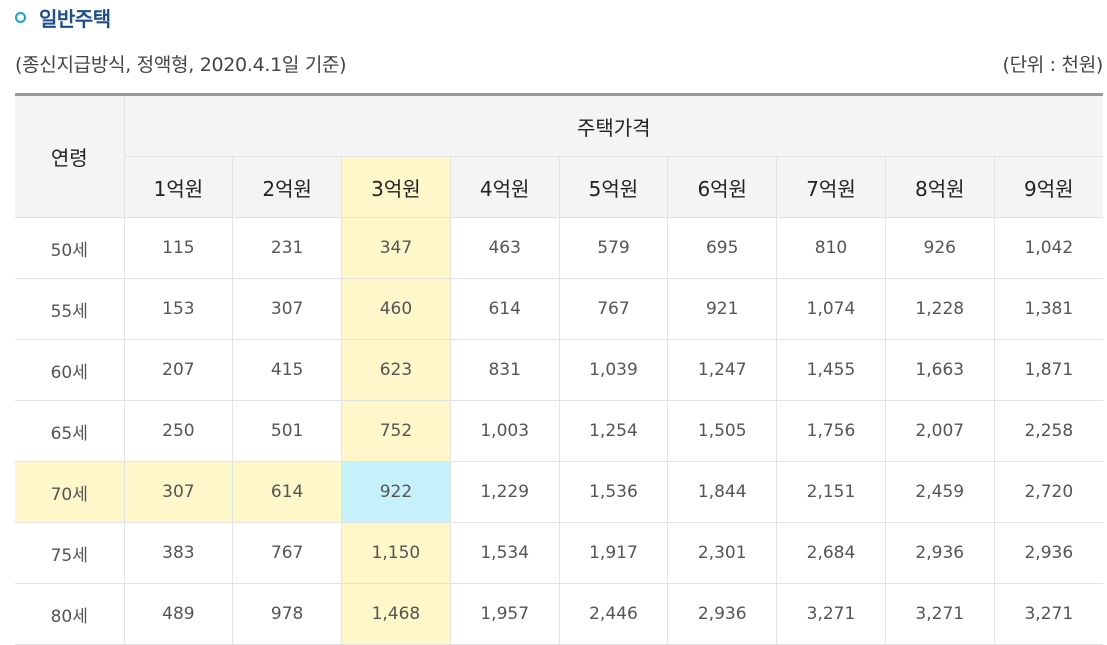 The height and width of the screenshot is (645, 1107). I want to click on amount-cell: 1,247, so click(722, 370).